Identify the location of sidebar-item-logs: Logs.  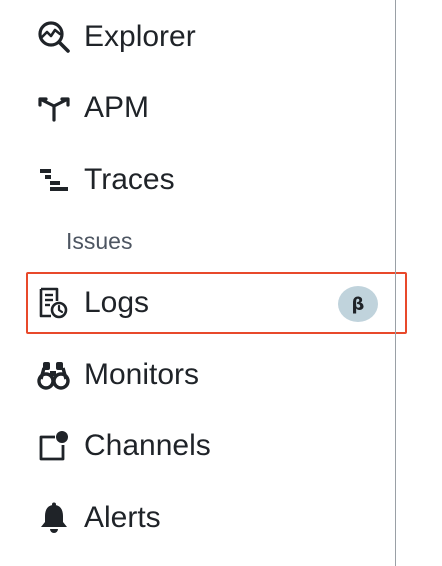
(92, 303).